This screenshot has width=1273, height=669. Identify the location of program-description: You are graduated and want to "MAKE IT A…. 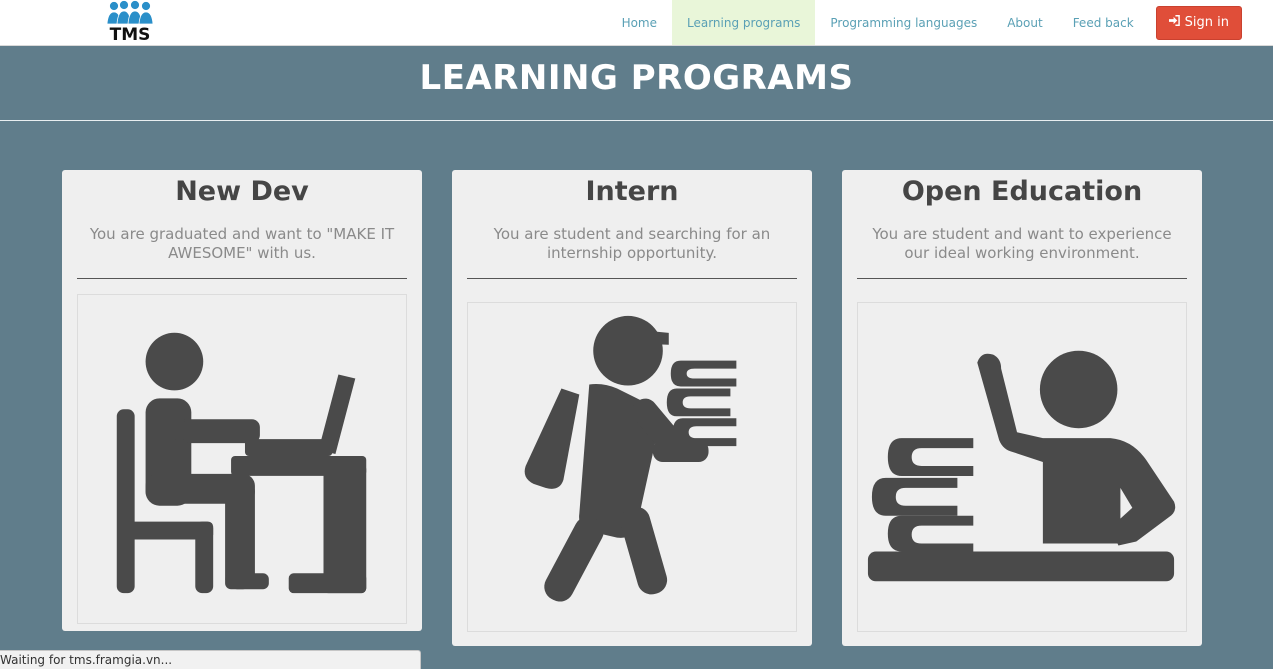
(242, 243).